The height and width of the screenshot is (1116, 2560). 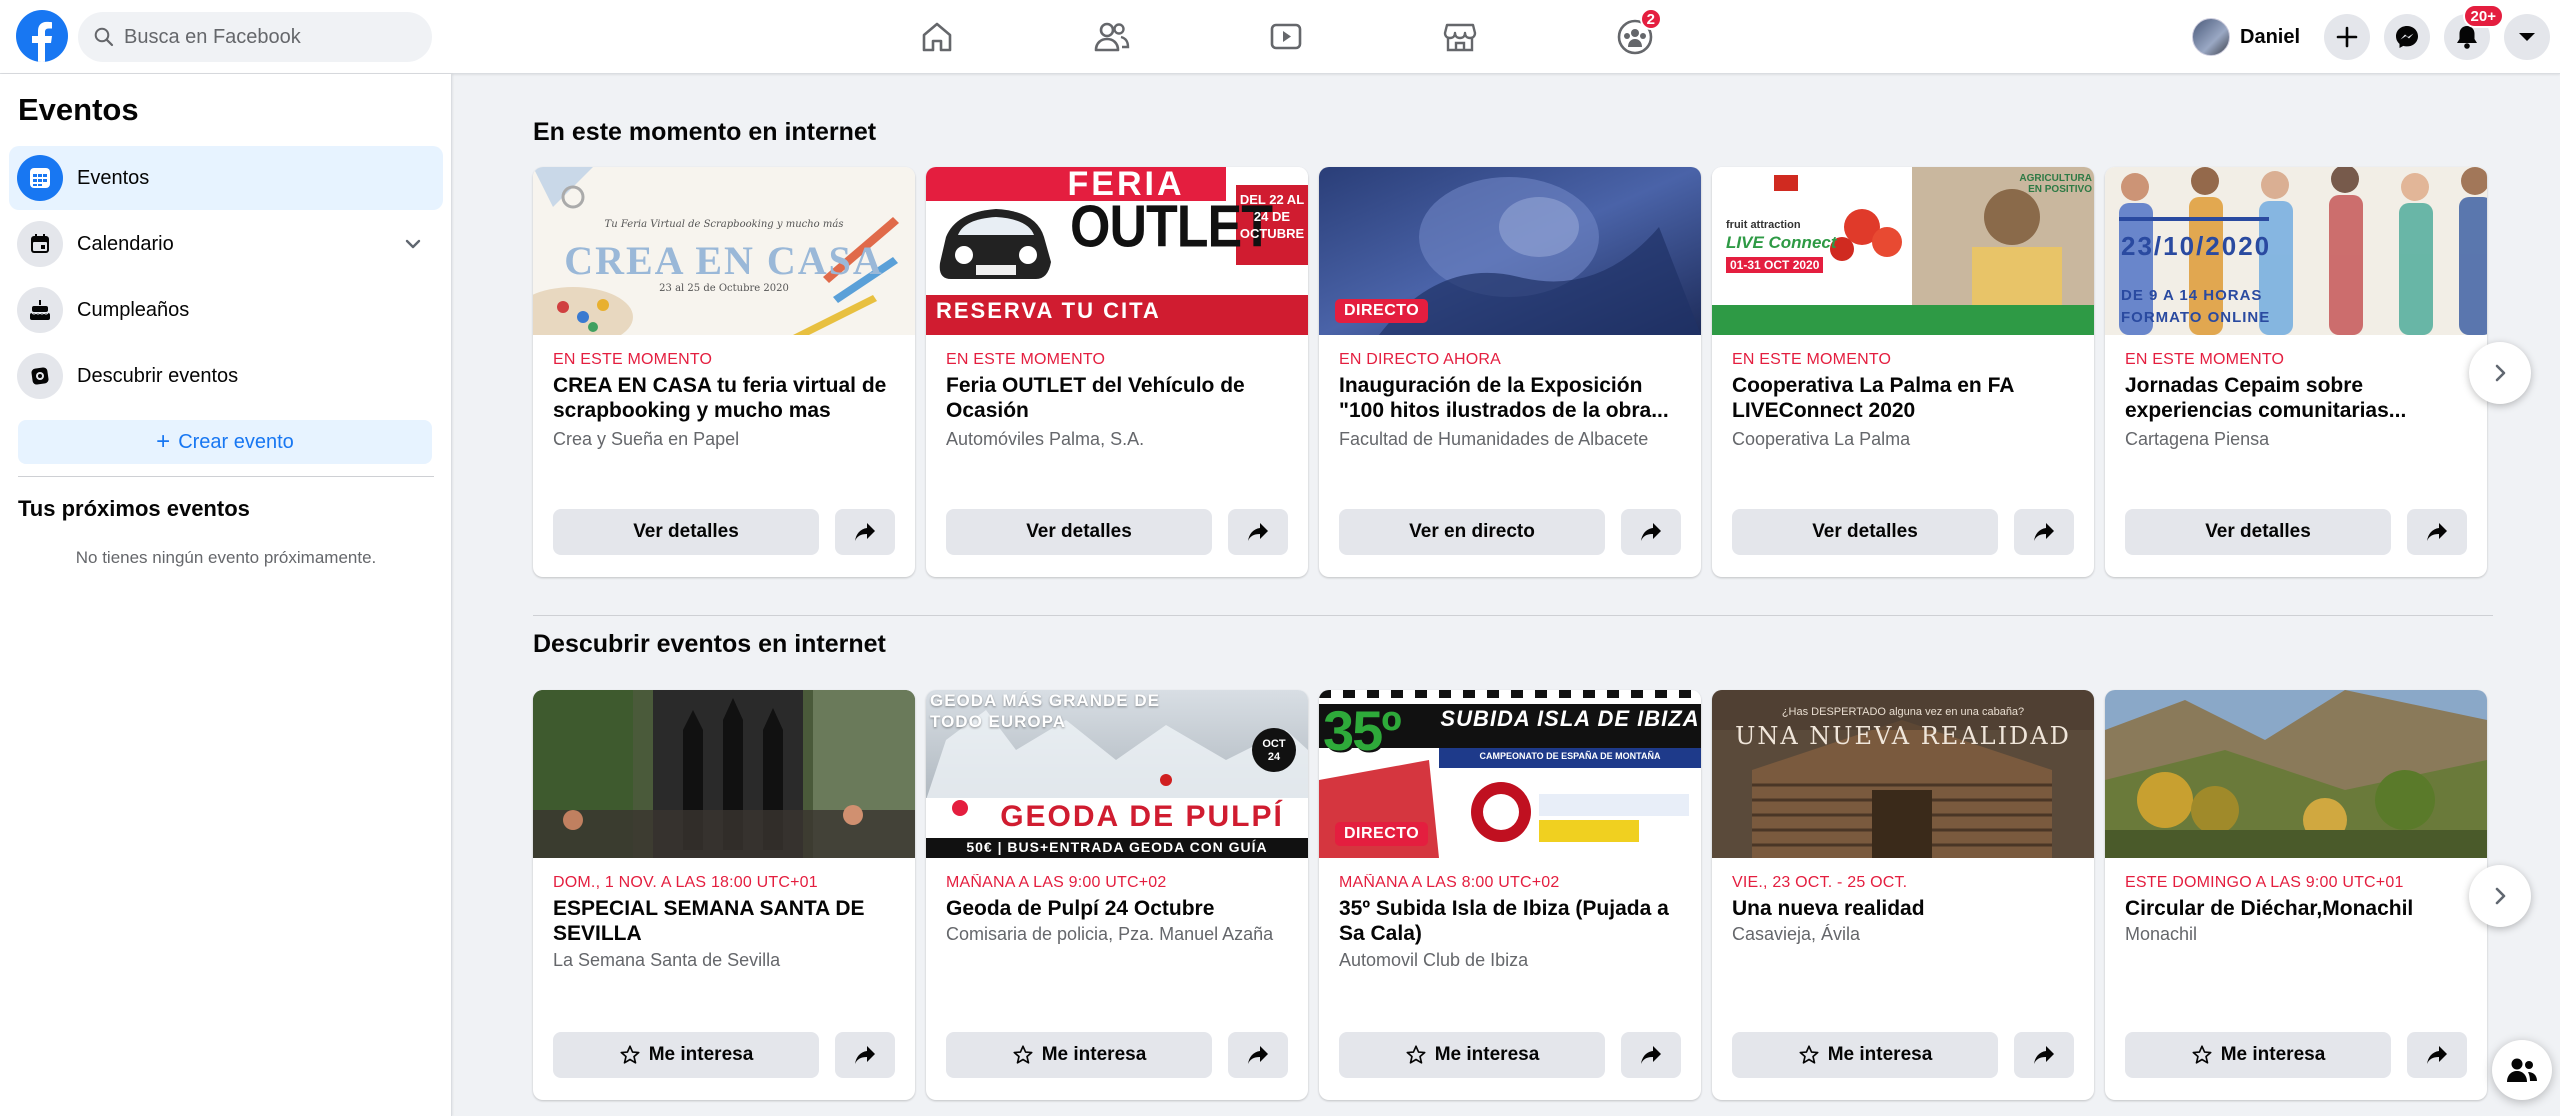 What do you see at coordinates (113, 177) in the screenshot?
I see `sidebar-item-label: Eventos` at bounding box center [113, 177].